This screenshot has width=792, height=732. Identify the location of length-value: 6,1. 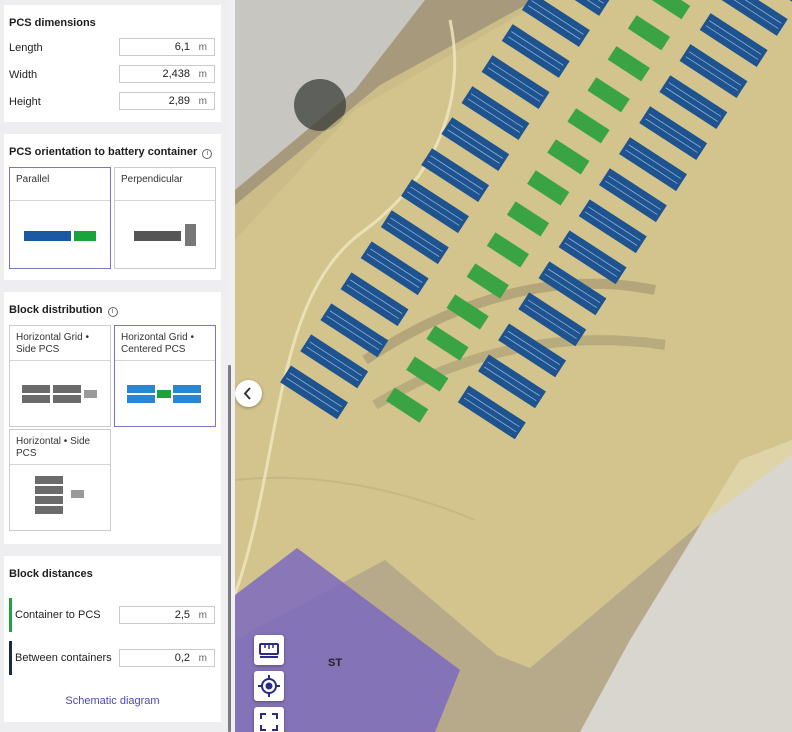
(182, 47).